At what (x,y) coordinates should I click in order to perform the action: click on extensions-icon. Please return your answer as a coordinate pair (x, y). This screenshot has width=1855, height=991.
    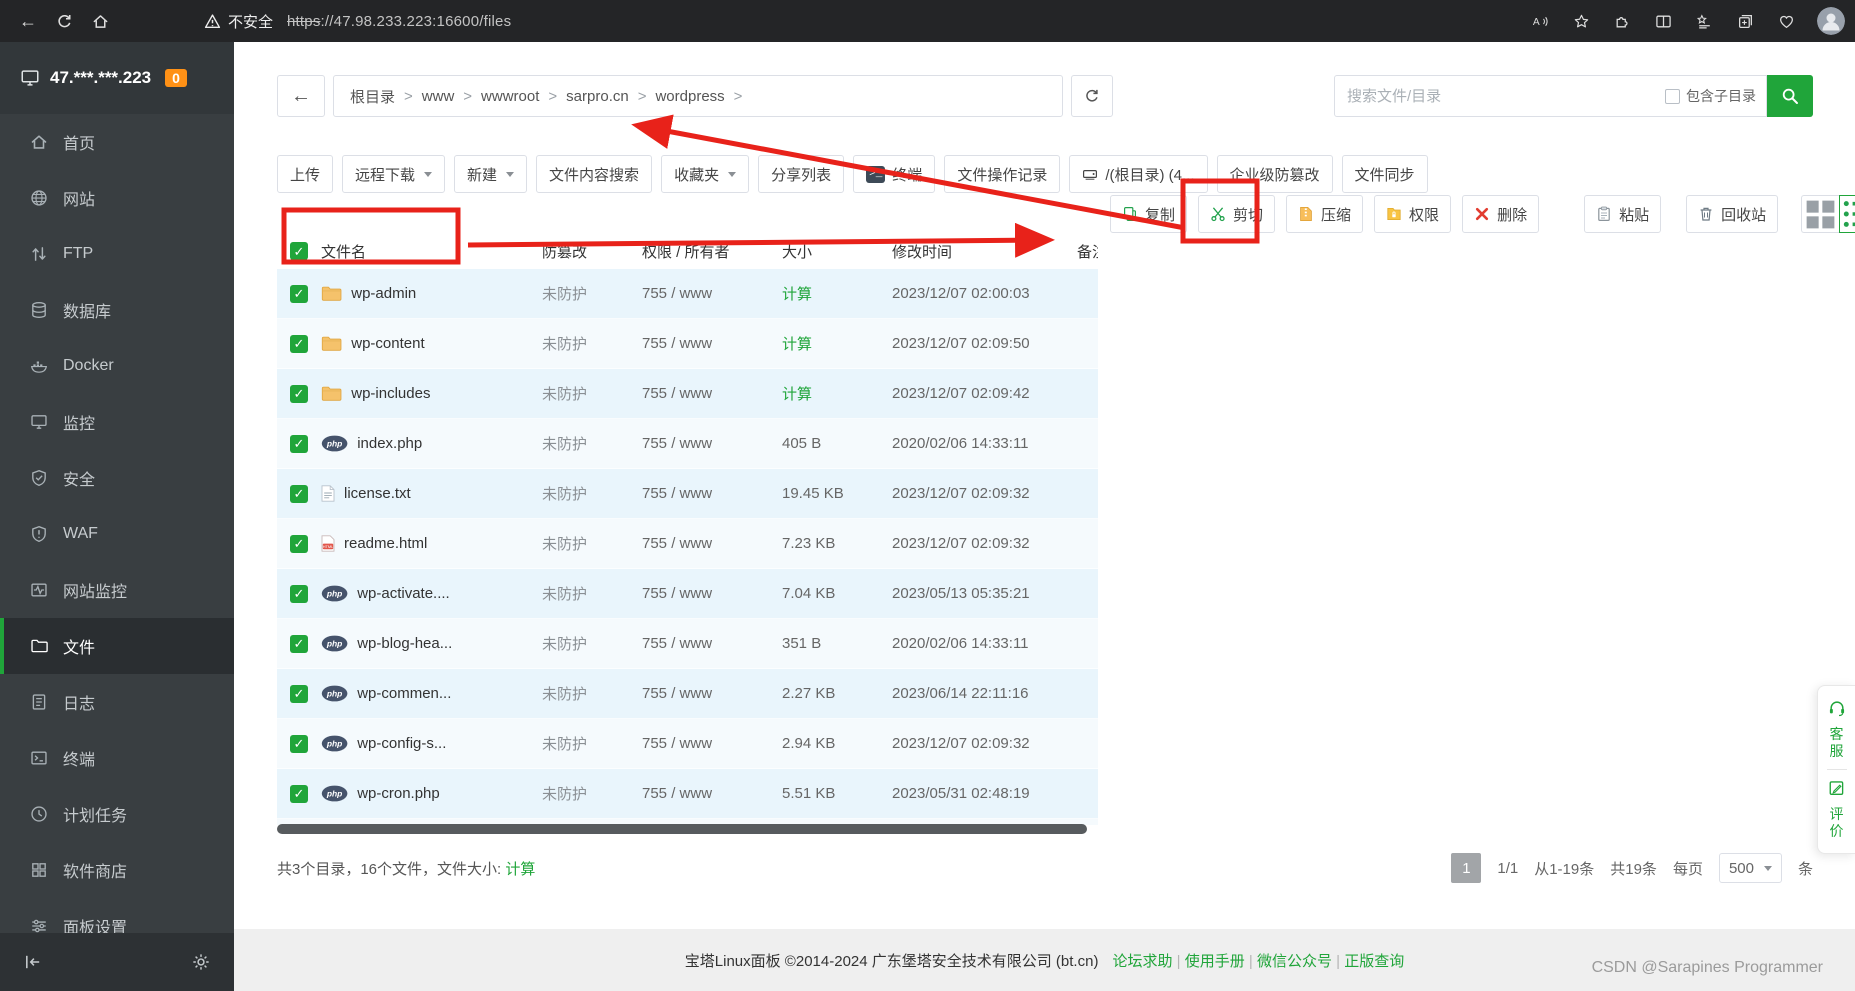
    Looking at the image, I should click on (1622, 21).